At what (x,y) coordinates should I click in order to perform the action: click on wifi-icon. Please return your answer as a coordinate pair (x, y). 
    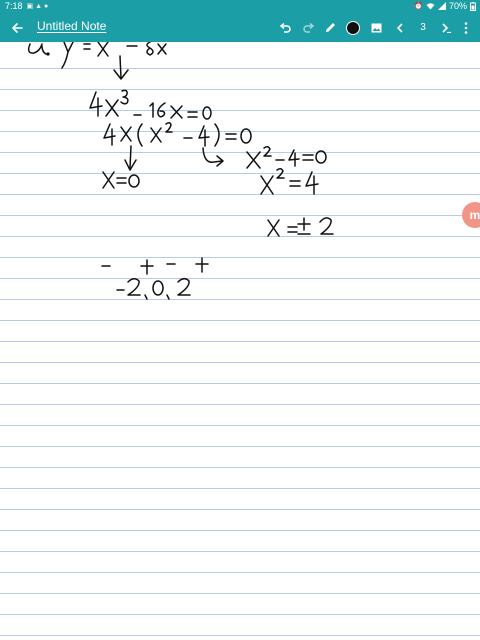
    Looking at the image, I should click on (430, 6).